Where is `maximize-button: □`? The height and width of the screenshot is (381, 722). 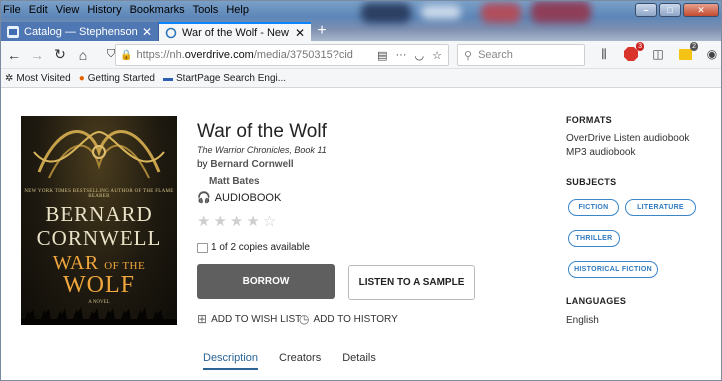
maximize-button: □ is located at coordinates (670, 10).